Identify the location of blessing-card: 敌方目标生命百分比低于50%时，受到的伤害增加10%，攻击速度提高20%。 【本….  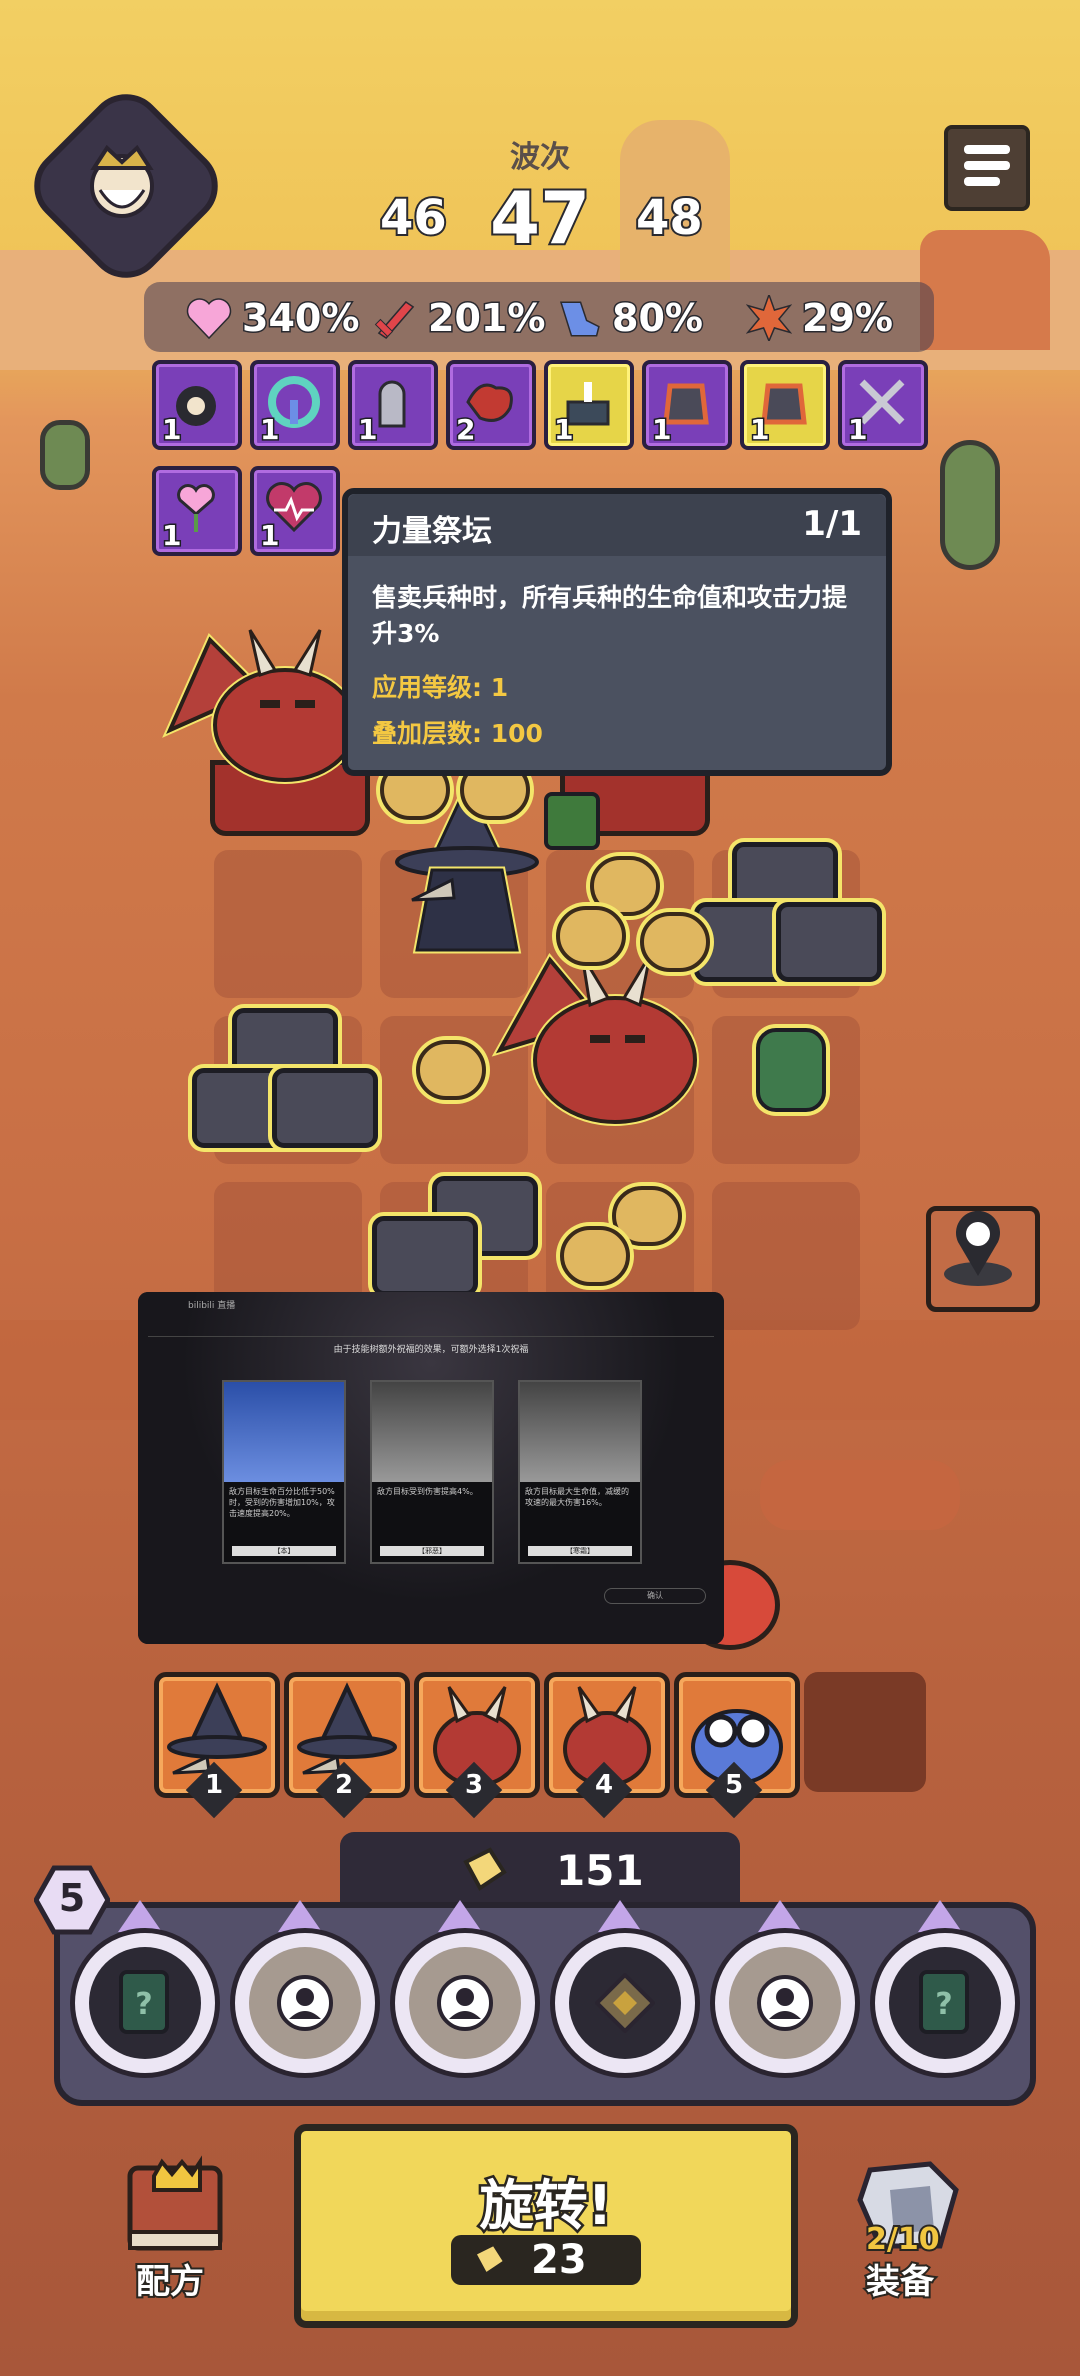
(284, 1472).